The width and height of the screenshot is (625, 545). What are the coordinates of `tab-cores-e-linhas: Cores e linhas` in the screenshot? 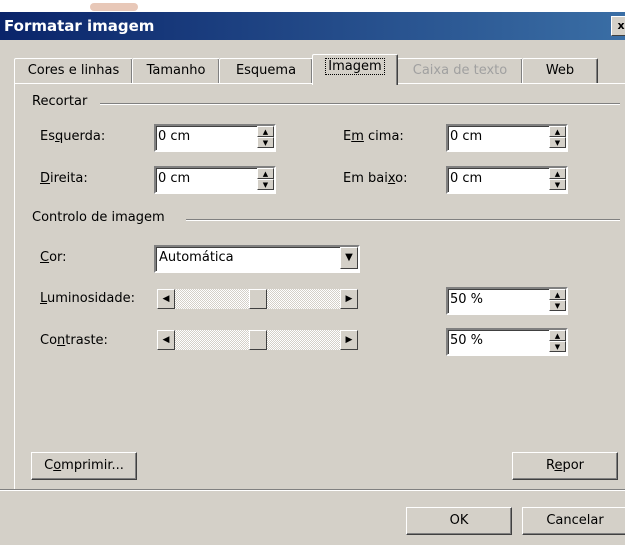 It's located at (73, 71).